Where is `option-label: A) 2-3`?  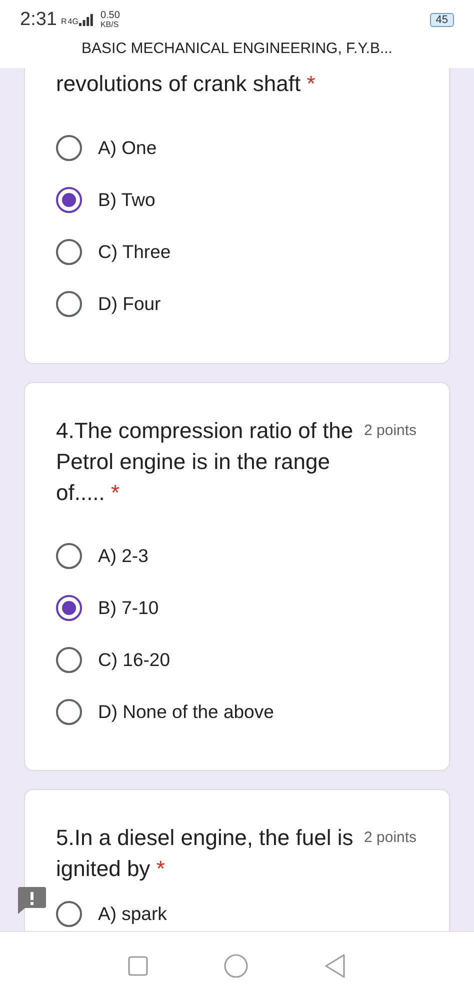
option-label: A) 2-3 is located at coordinates (123, 556).